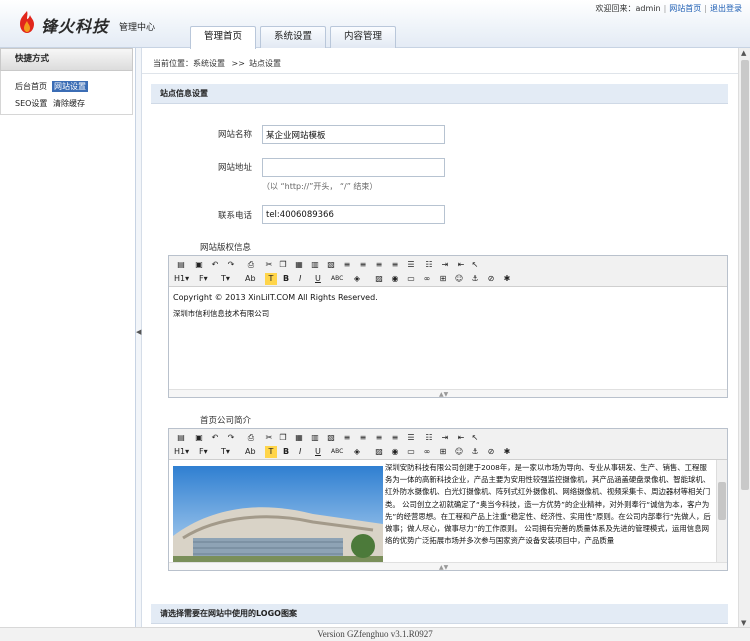  Describe the element at coordinates (745, 275) in the screenshot. I see `page-scroll-thumb` at that location.